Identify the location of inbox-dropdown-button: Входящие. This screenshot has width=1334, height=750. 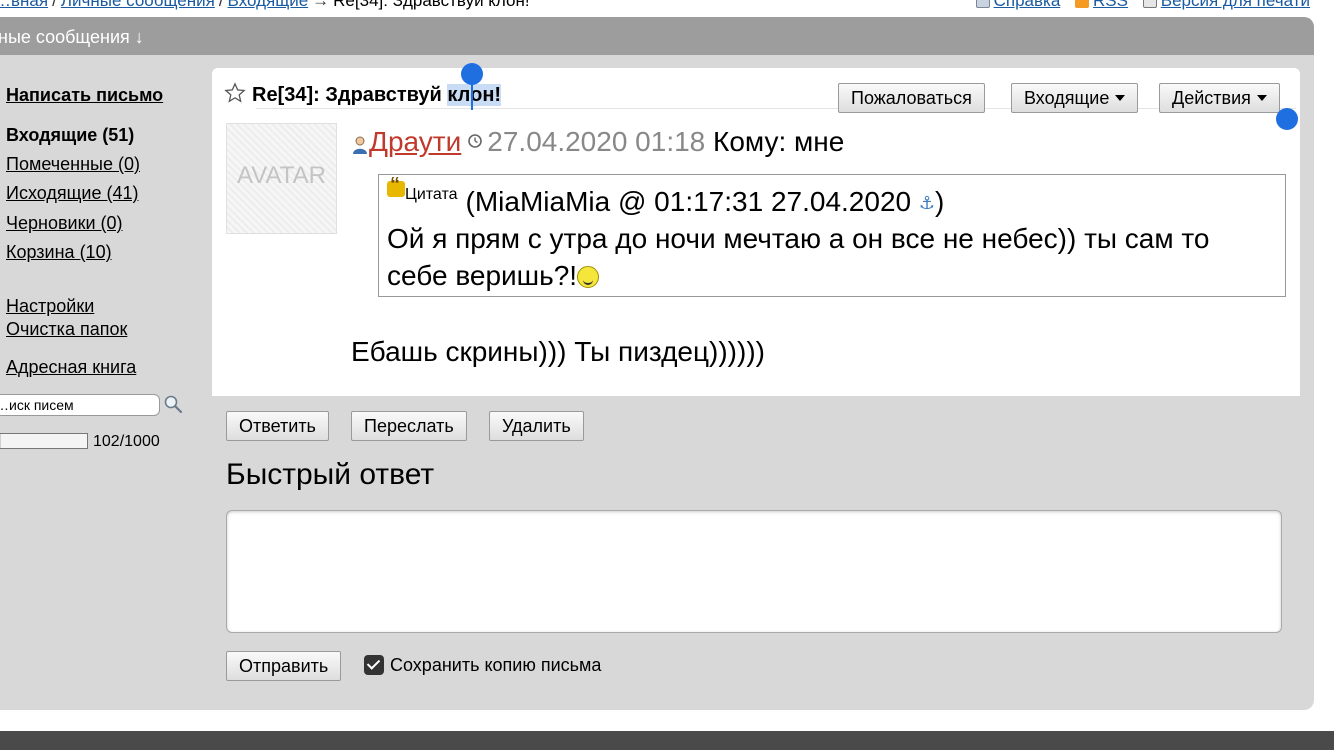
(1075, 98).